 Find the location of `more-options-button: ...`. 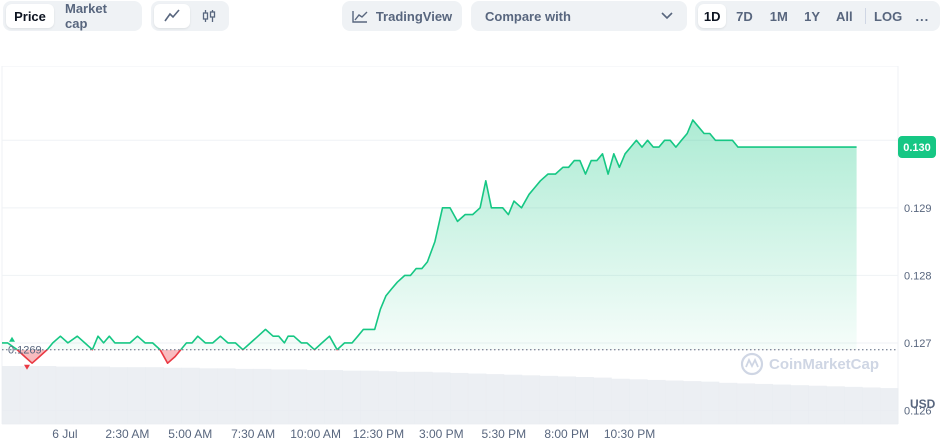

more-options-button: ... is located at coordinates (922, 16).